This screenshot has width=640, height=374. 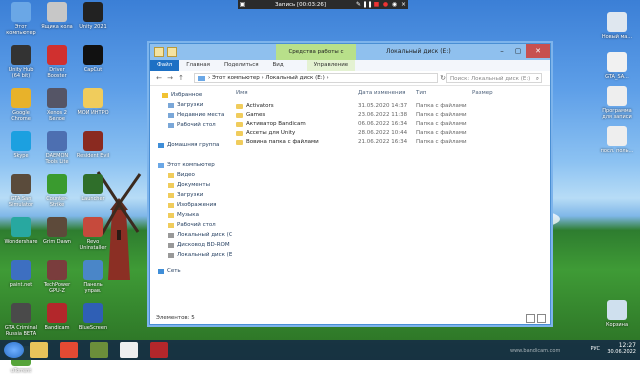 What do you see at coordinates (57, 242) in the screenshot?
I see `desktop-icon-label: Grim Dawn` at bounding box center [57, 242].